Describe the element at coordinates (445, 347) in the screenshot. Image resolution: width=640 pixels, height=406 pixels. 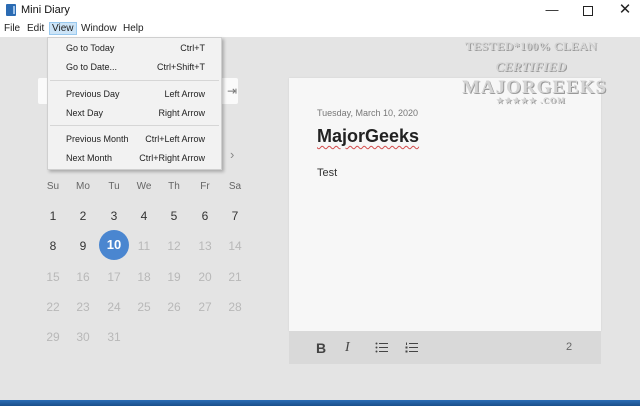
I see `format-toolbar: B I 2` at that location.